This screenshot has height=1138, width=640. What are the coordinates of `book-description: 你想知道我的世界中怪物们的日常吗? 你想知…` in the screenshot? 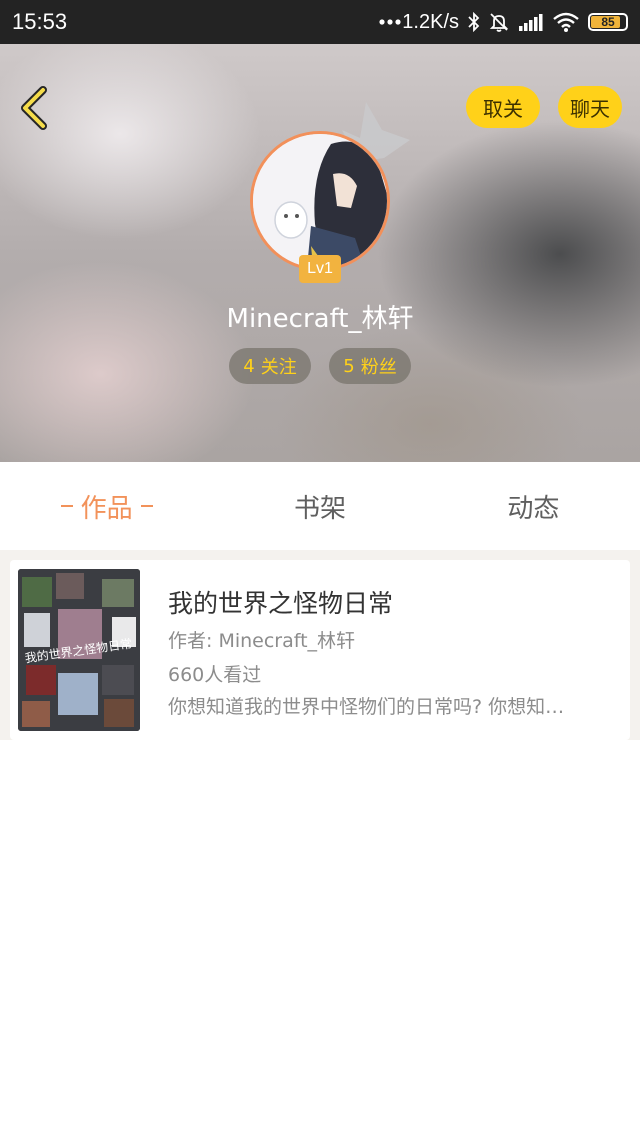 It's located at (366, 707).